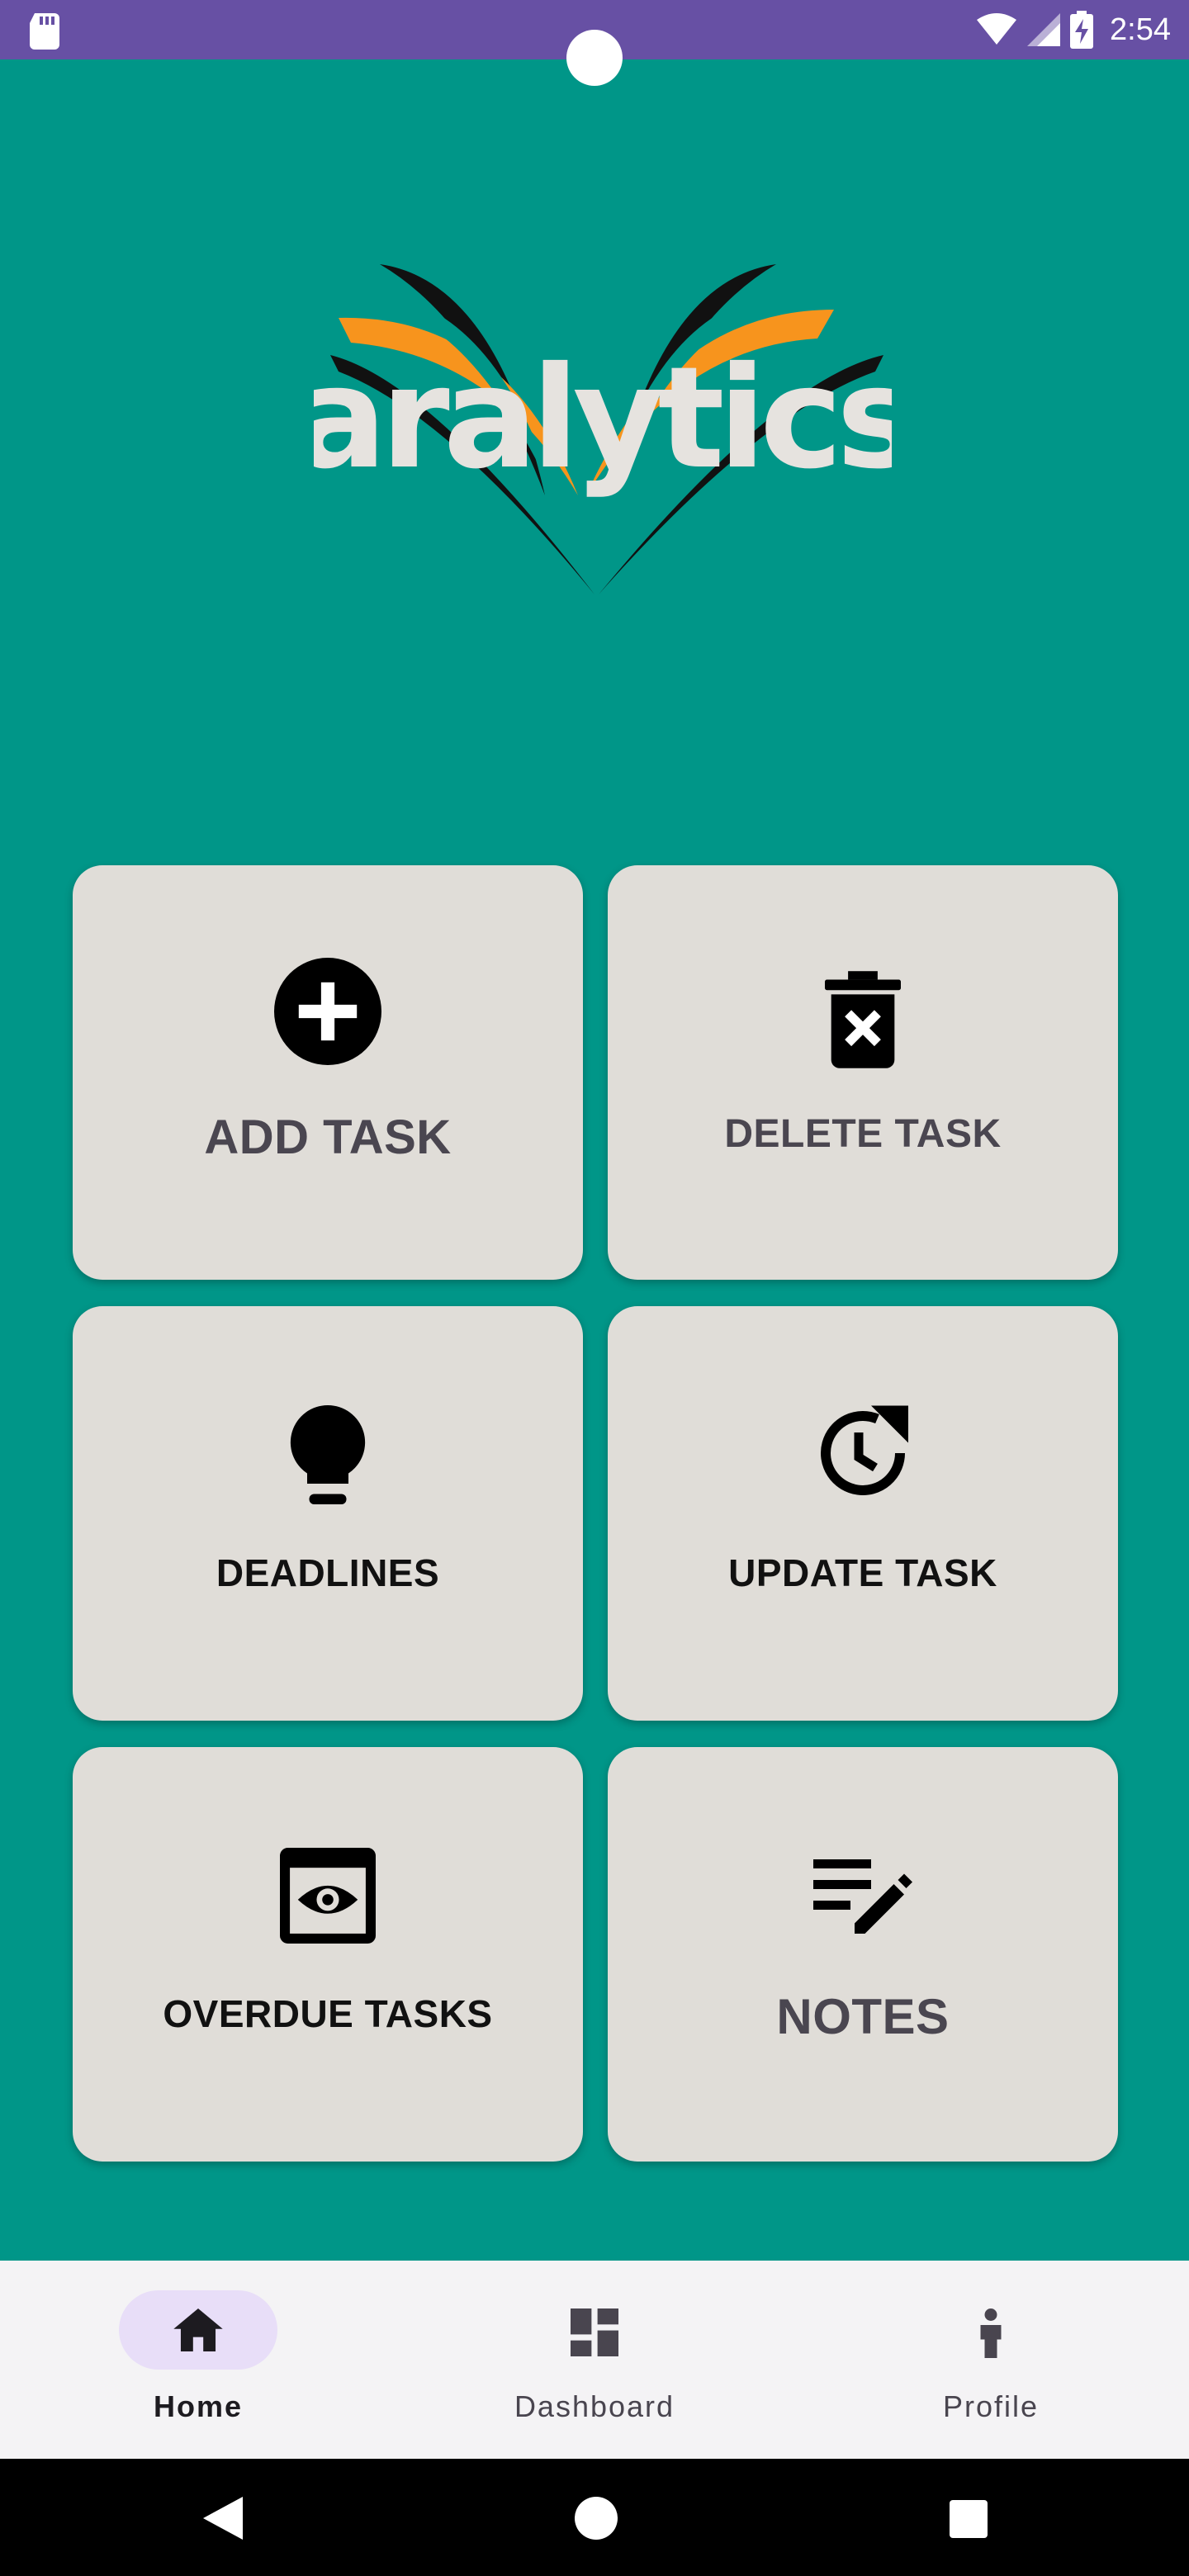 Image resolution: width=1189 pixels, height=2576 pixels. Describe the element at coordinates (864, 1450) in the screenshot. I see `update-clock-icon` at that location.